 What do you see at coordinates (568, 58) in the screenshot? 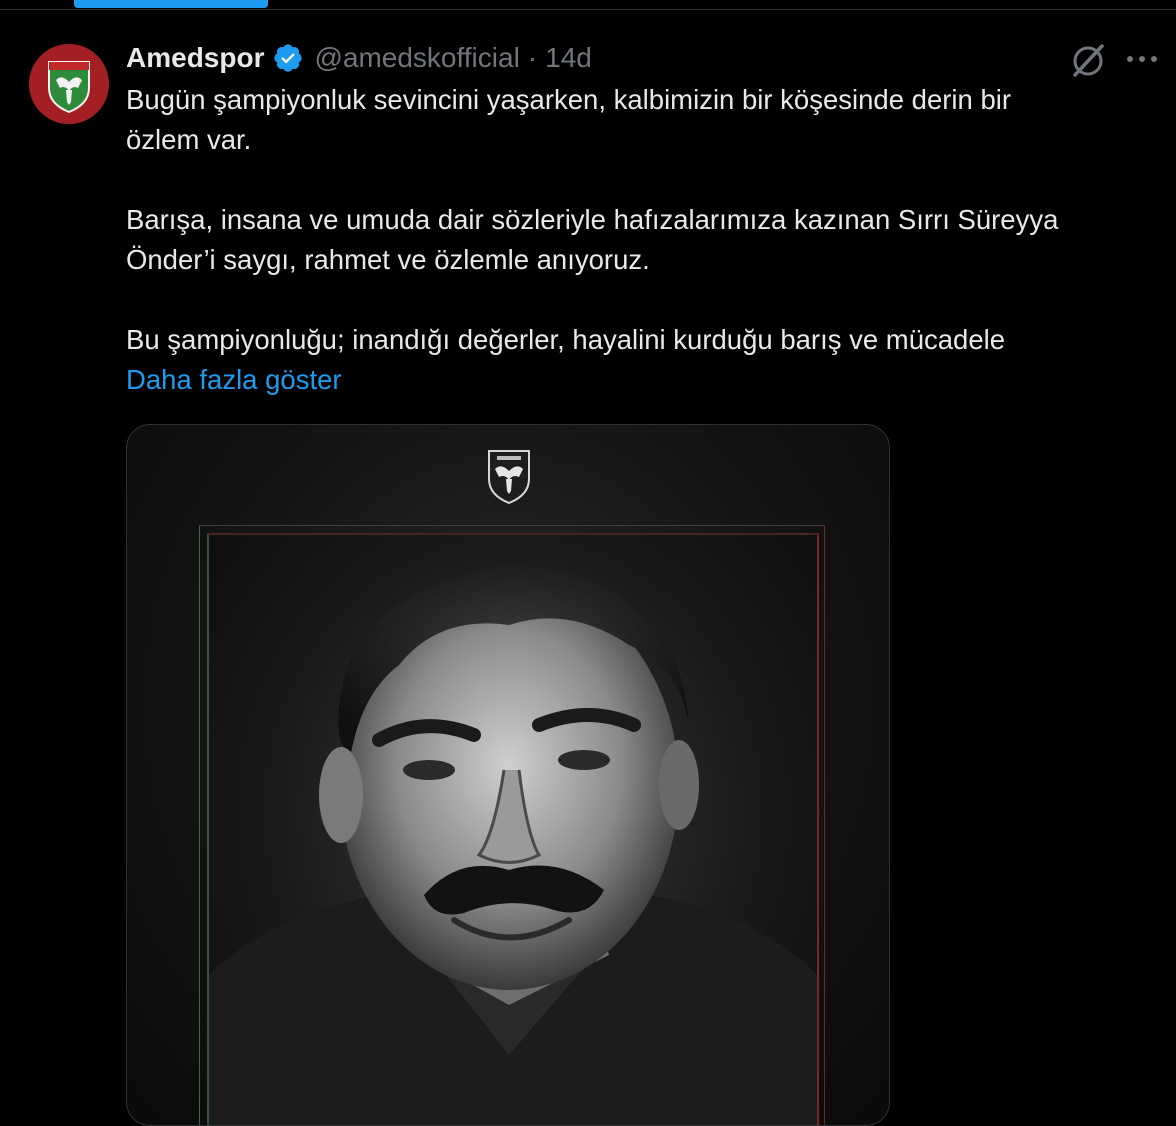
I see `tweet-timestamp: 14d` at bounding box center [568, 58].